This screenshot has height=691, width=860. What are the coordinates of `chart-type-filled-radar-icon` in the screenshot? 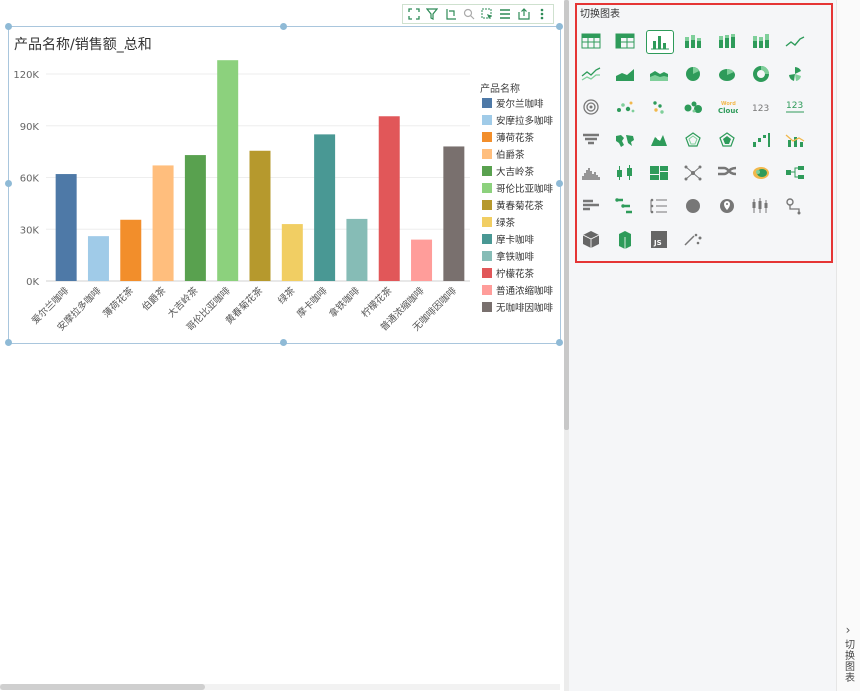 It's located at (727, 140).